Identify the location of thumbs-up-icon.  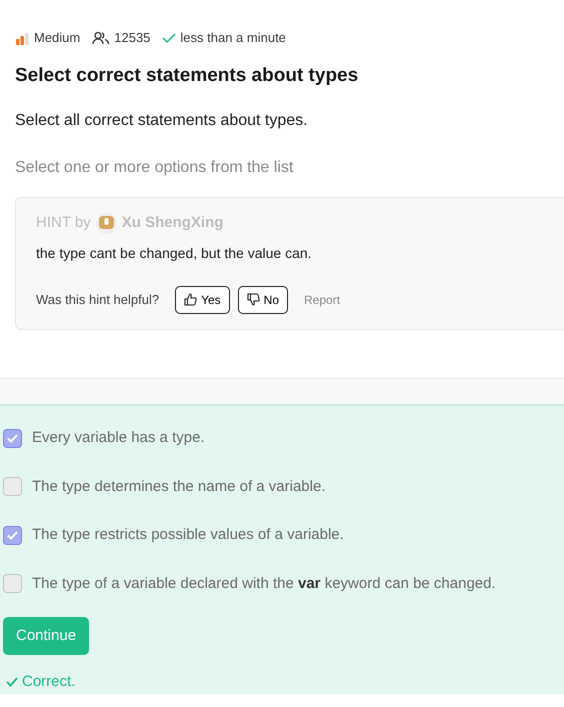
(191, 299).